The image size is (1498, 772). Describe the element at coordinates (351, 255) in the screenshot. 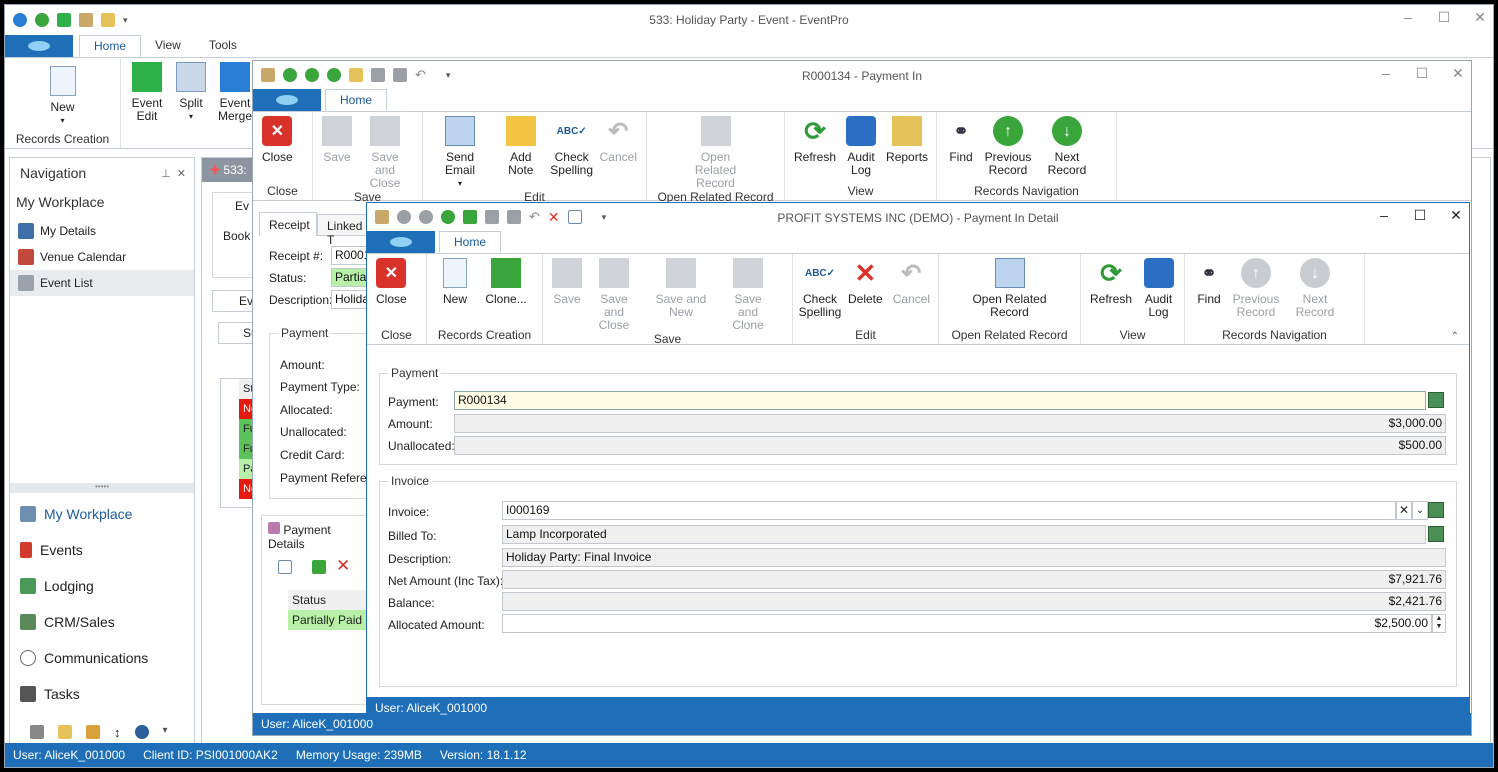

I see `receipt-field: R0001` at that location.